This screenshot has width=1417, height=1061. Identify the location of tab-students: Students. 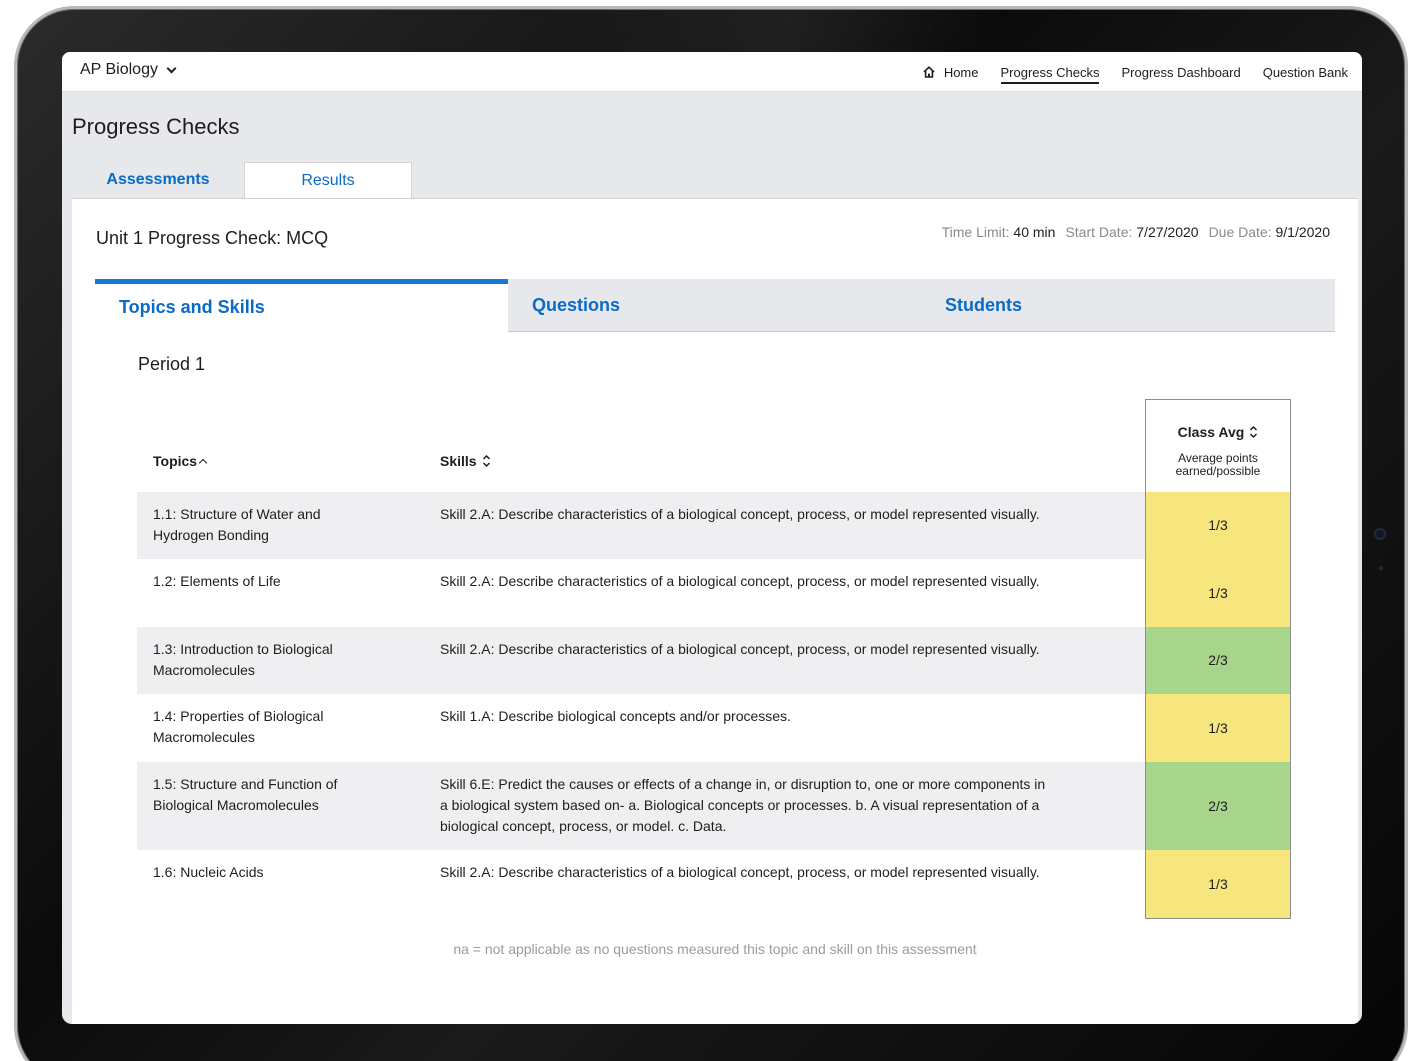
(1128, 305).